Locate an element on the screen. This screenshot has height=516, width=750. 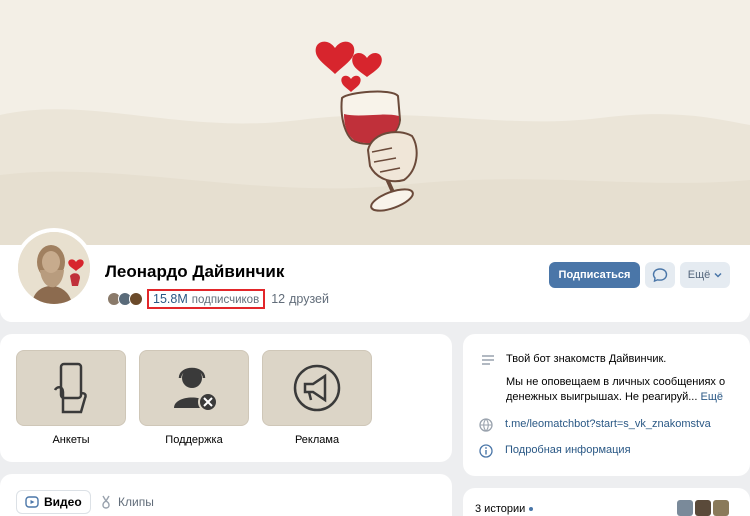
friends-count: 12 is located at coordinates (278, 299).